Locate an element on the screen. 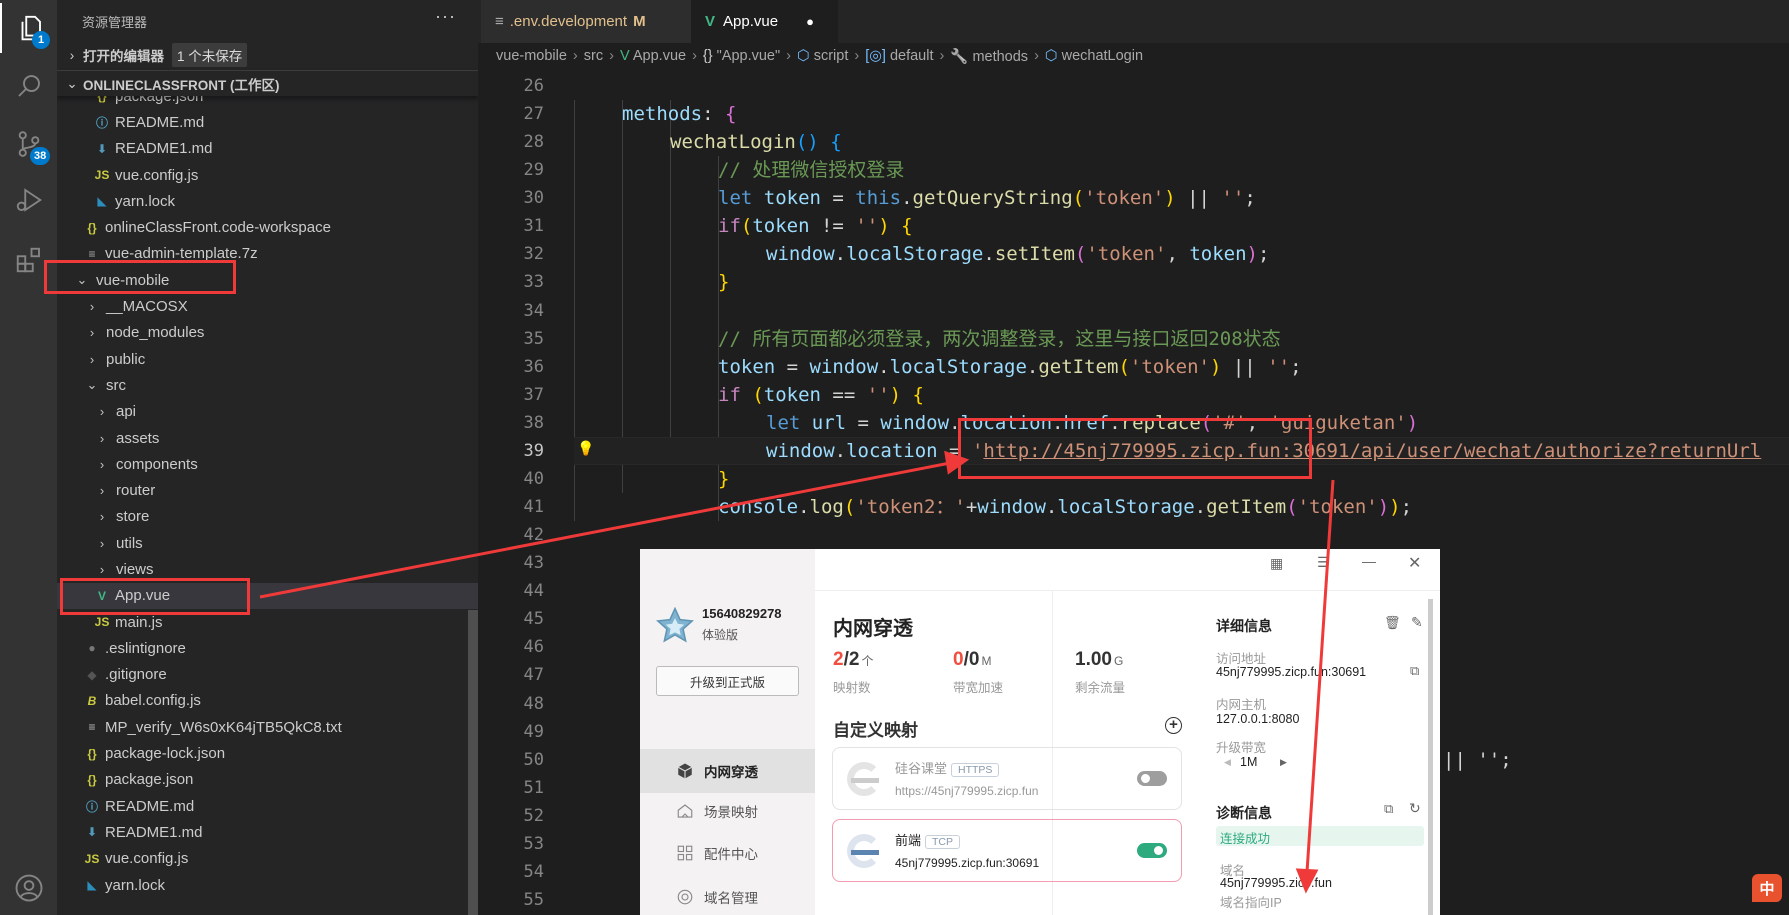 This screenshot has height=915, width=1789. breadcrumb-item: V App.vue is located at coordinates (653, 56).